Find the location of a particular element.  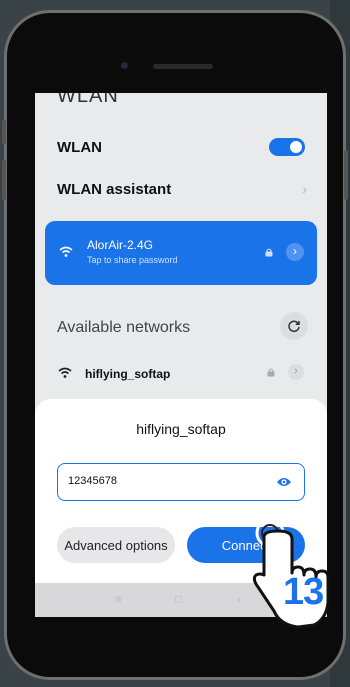

step-number: 13 is located at coordinates (303, 592).